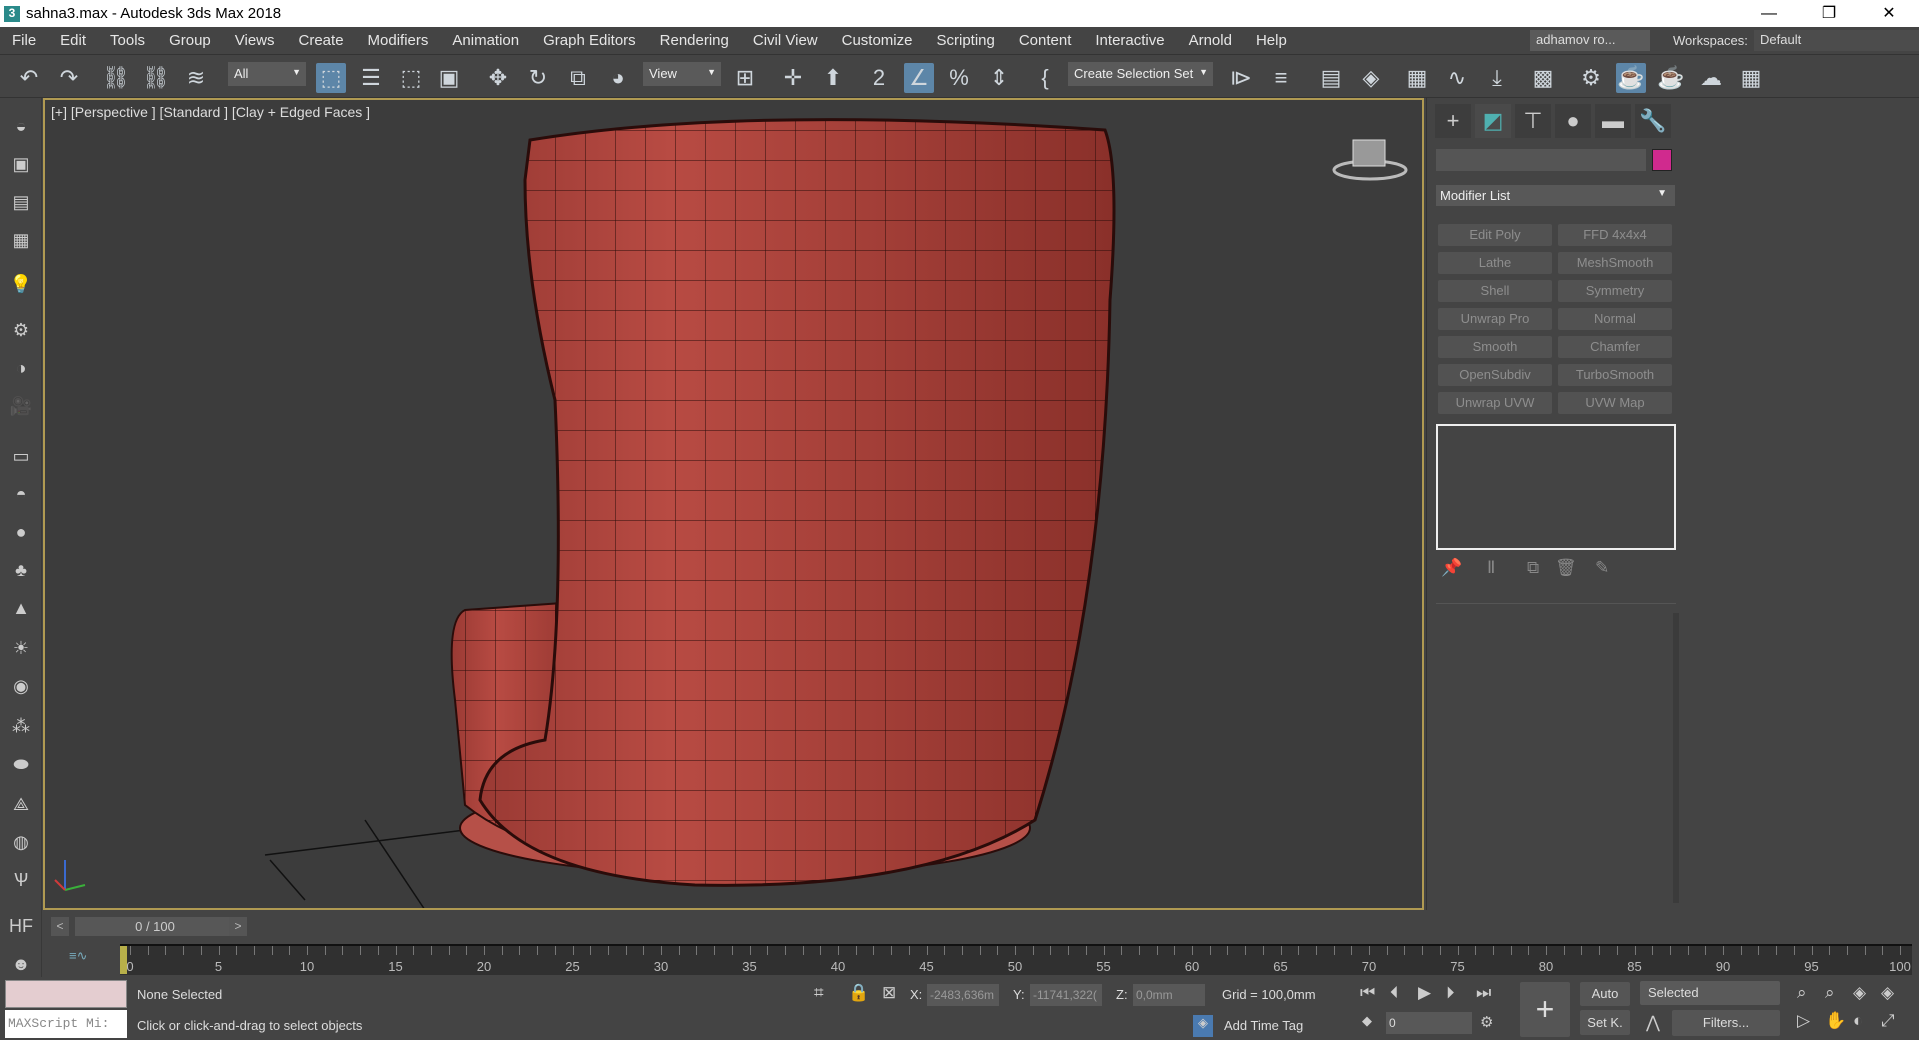 Image resolution: width=1919 pixels, height=1040 pixels. What do you see at coordinates (1613, 121) in the screenshot?
I see `display-tab-icon: ▬` at bounding box center [1613, 121].